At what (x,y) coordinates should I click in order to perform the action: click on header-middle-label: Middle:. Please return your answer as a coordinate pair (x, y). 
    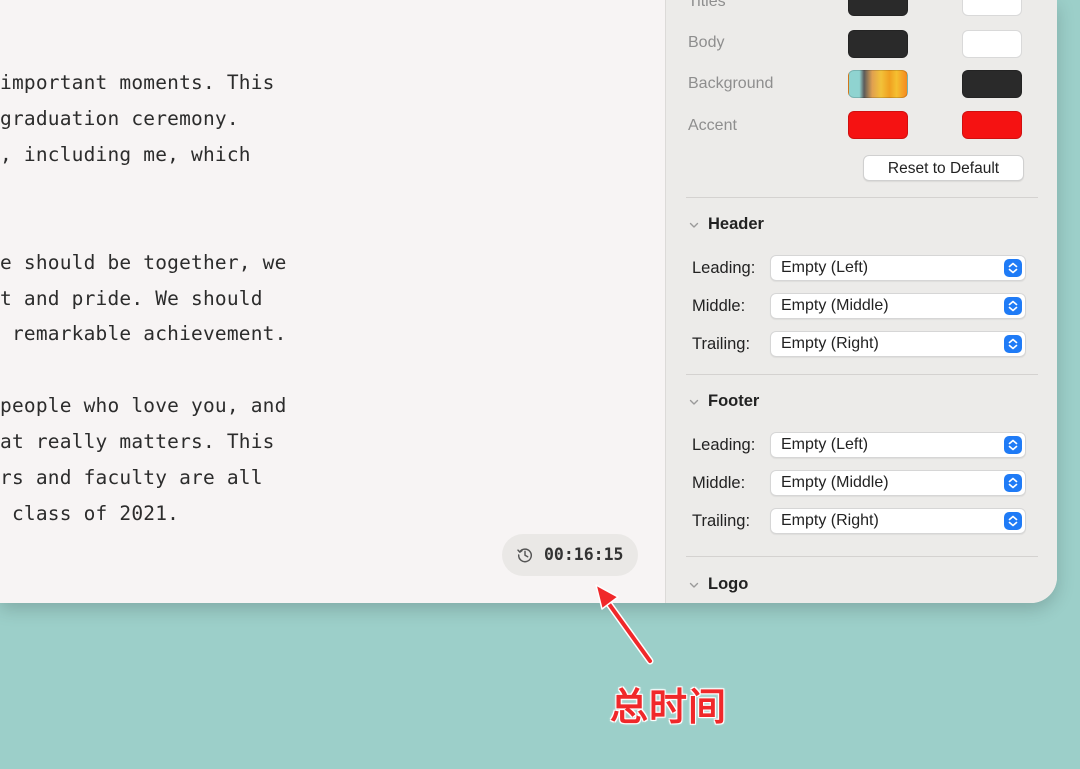
    Looking at the image, I should click on (719, 306).